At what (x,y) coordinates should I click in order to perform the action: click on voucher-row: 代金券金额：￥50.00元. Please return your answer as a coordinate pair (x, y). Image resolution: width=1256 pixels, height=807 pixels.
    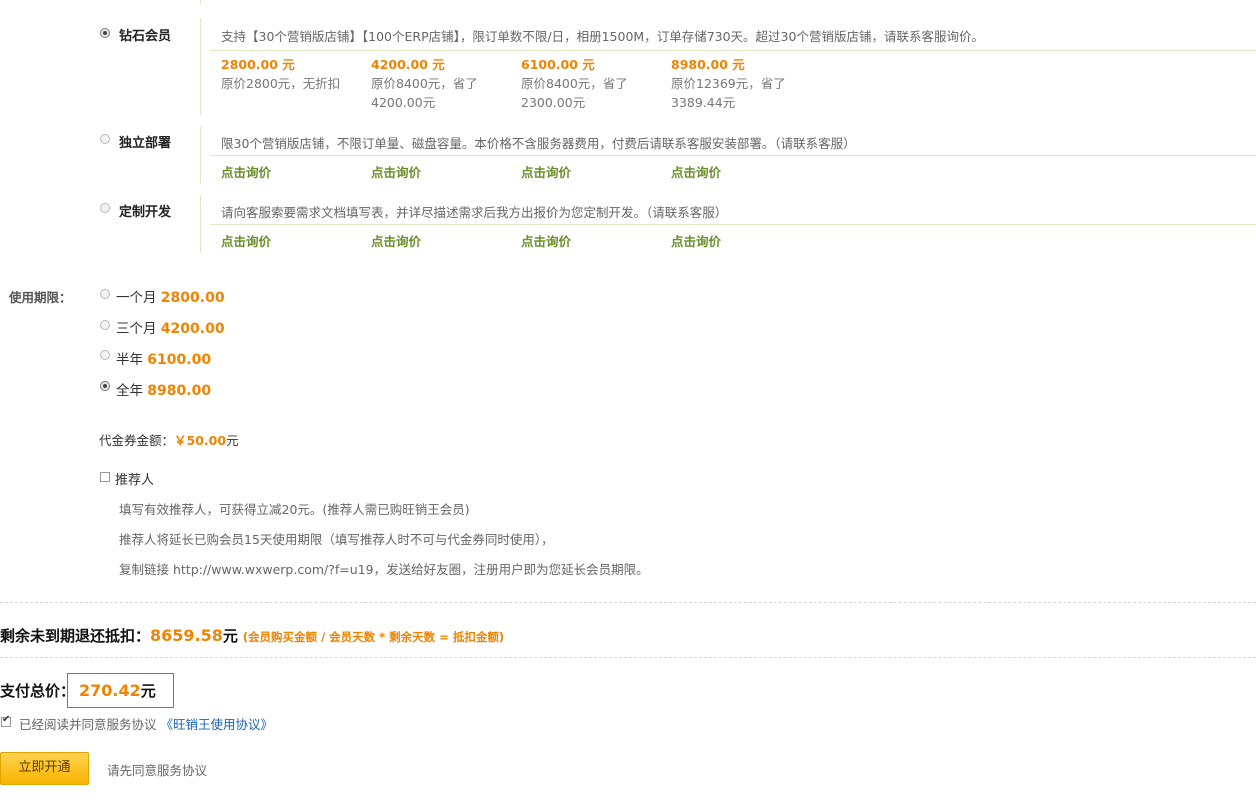
    Looking at the image, I should click on (169, 439).